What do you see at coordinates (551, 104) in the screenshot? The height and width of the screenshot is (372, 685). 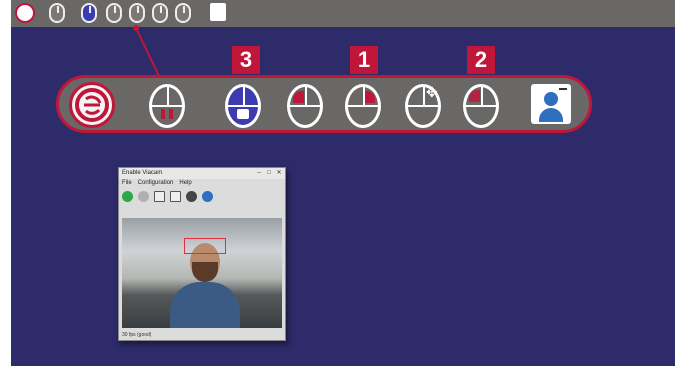 I see `user-icon` at bounding box center [551, 104].